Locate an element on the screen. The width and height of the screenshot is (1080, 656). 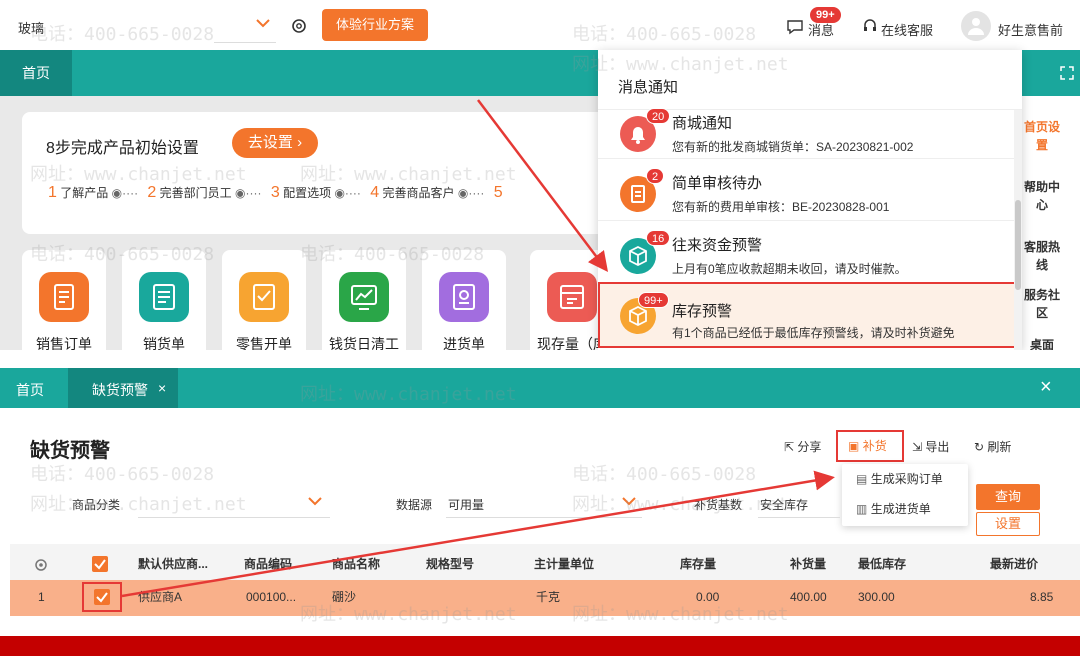
arrow-to-replenish-menu is located at coordinates (478, 534).